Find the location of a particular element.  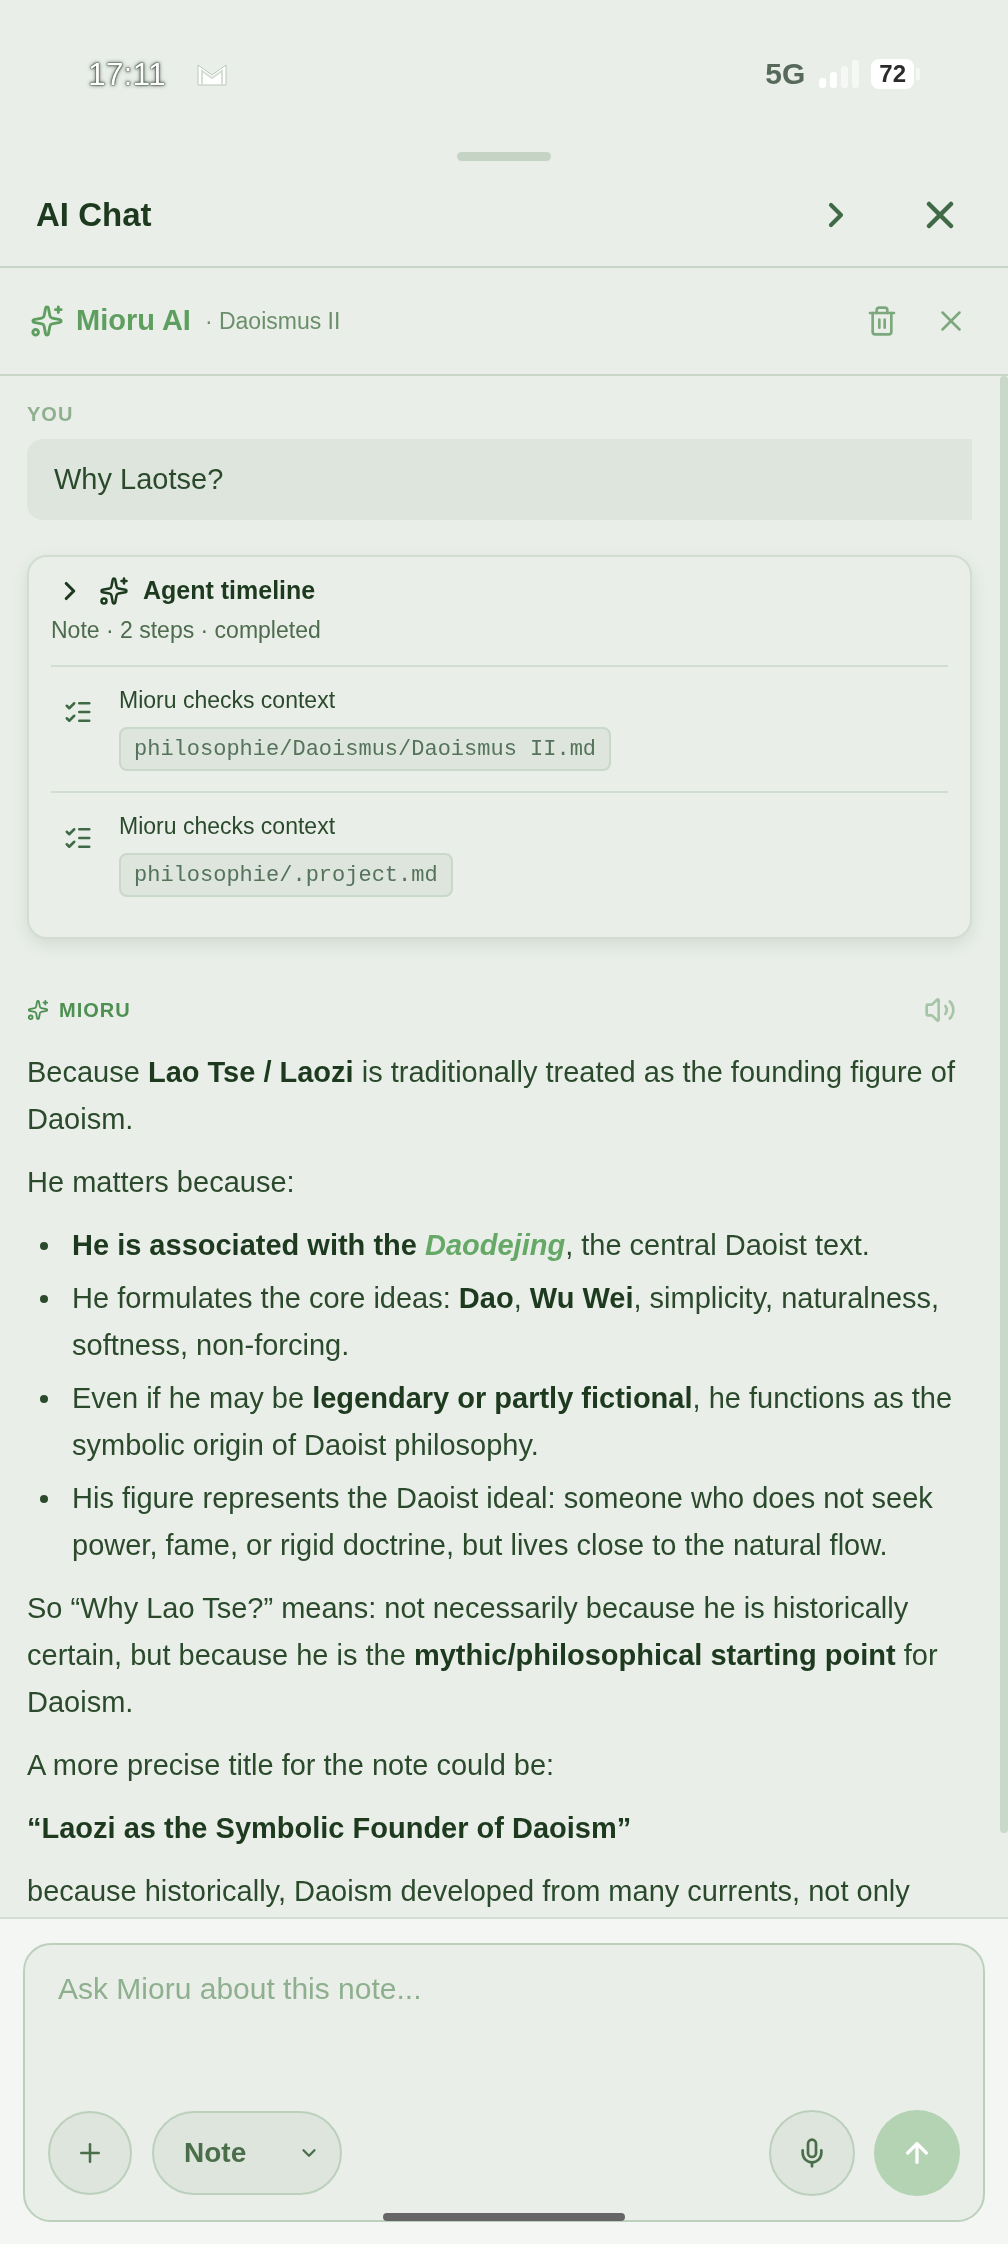

suggested-title: “Laozi as the Symbolic Founder of Daoism” is located at coordinates (330, 1828).